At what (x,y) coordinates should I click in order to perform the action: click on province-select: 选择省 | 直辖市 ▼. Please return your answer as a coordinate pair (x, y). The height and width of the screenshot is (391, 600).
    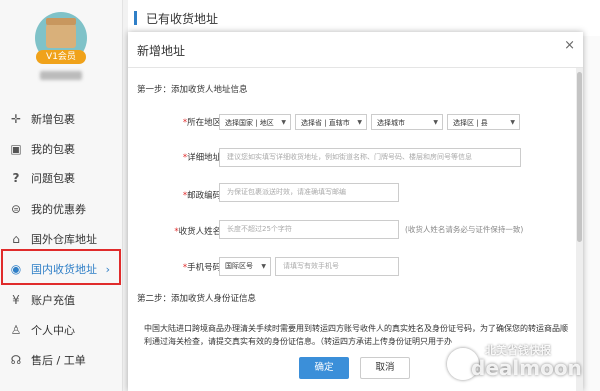
    Looking at the image, I should click on (331, 122).